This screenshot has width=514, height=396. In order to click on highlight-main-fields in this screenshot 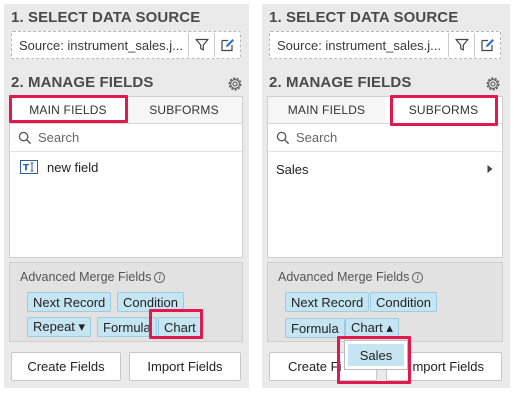, I will do `click(68, 109)`.